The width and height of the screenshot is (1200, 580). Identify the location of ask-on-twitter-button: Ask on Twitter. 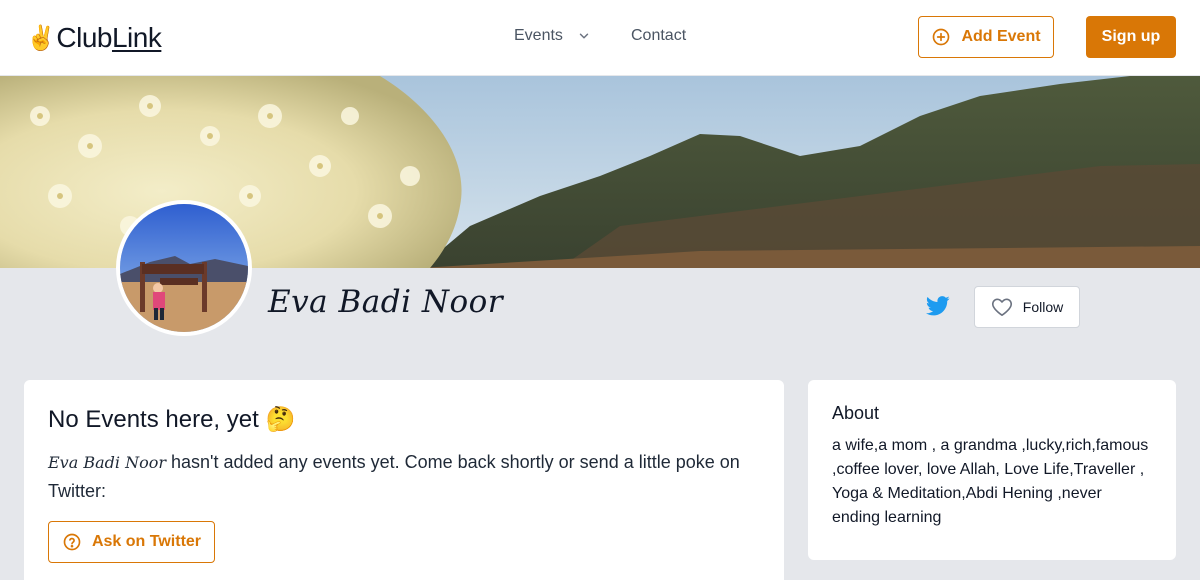
(131, 542).